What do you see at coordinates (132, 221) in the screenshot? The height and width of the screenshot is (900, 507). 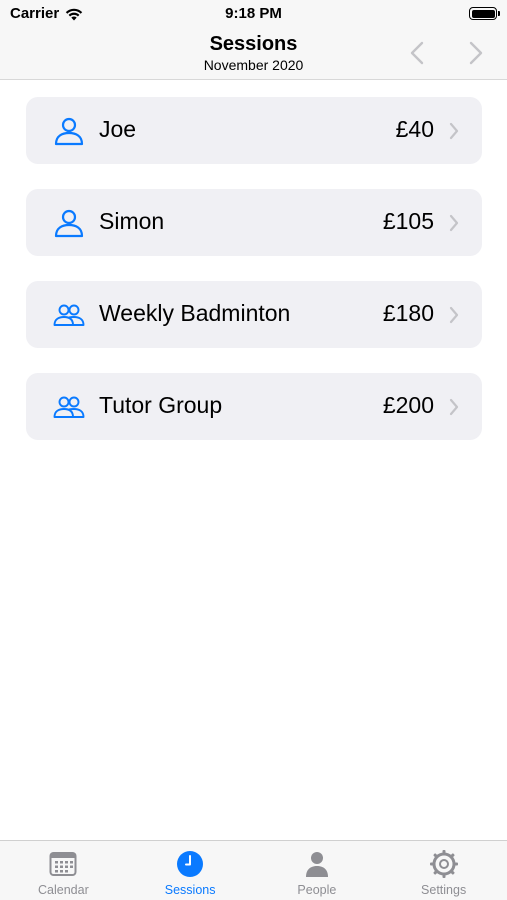 I see `session-name: Simon` at bounding box center [132, 221].